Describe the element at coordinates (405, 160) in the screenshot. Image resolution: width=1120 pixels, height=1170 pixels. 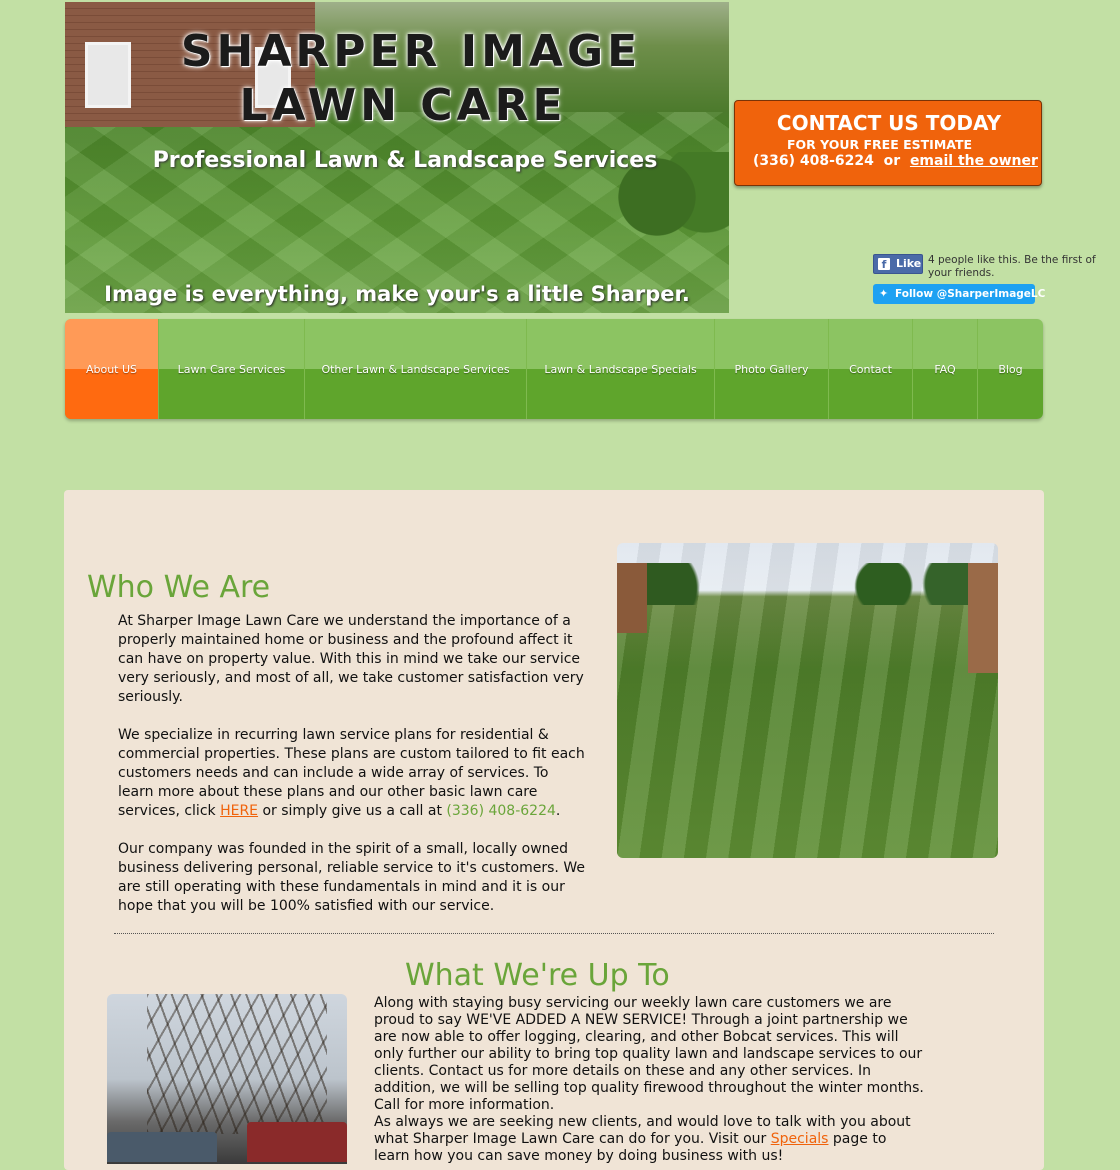
I see `site-subtitle: Professional Lawn & Landscape Services` at that location.